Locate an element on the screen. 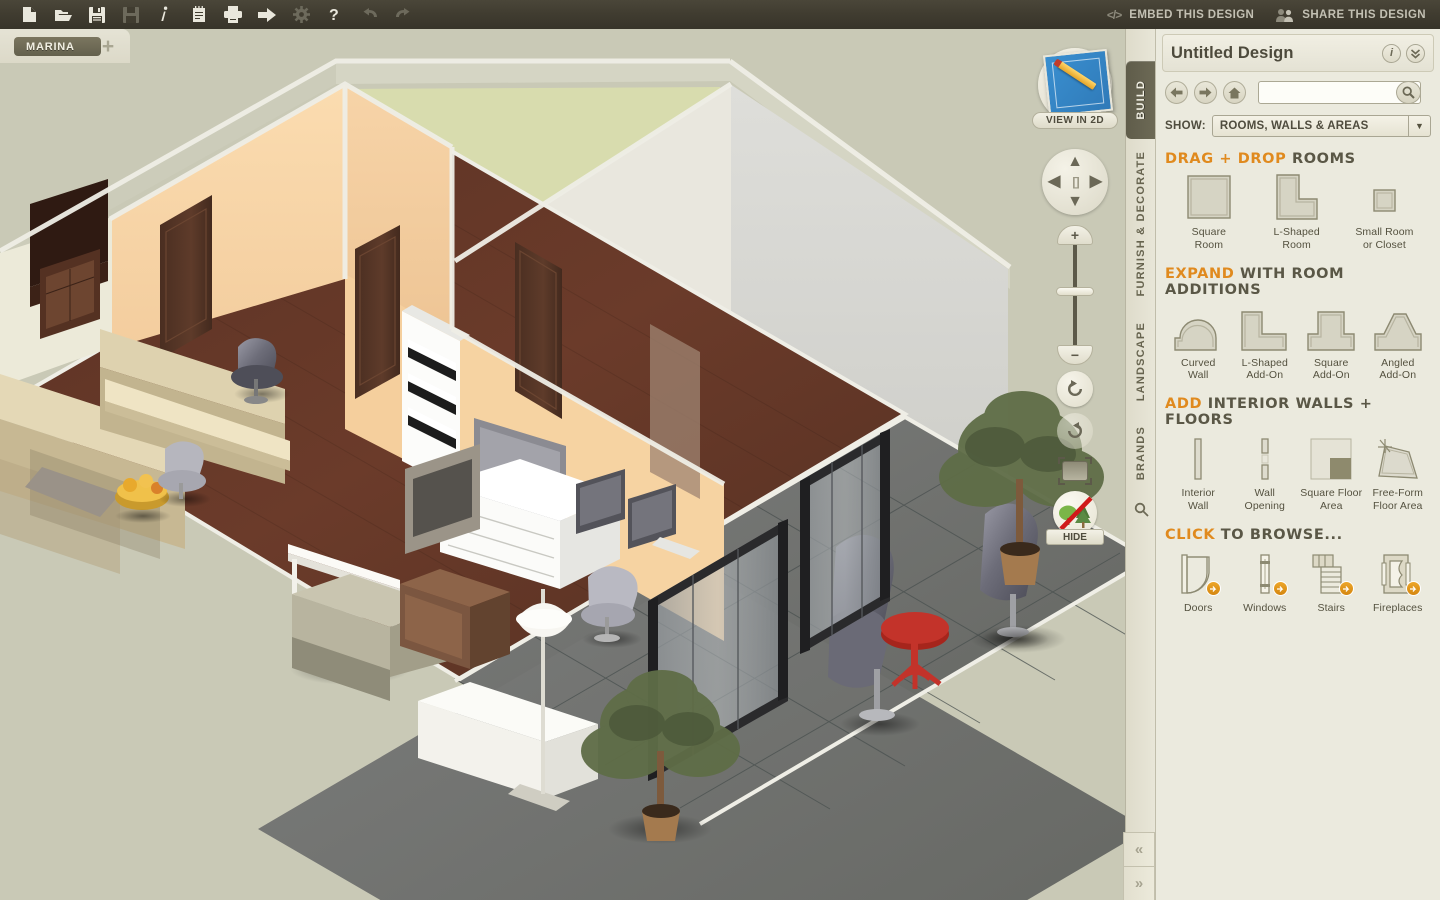 The image size is (1440, 900). panel-collapse-button is located at coordinates (1415, 53).